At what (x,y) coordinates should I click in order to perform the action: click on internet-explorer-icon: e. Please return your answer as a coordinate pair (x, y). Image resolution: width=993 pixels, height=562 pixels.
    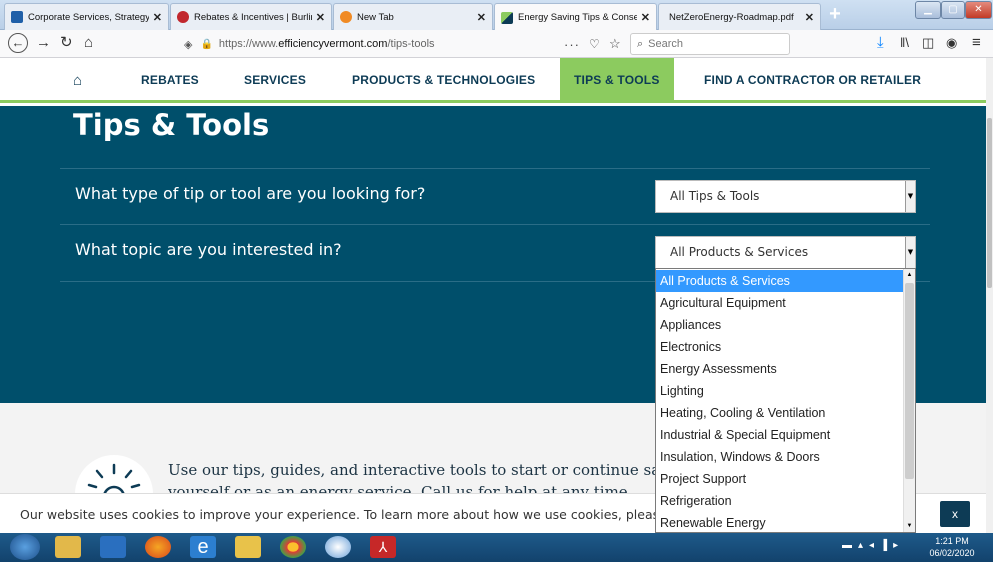
    Looking at the image, I should click on (203, 547).